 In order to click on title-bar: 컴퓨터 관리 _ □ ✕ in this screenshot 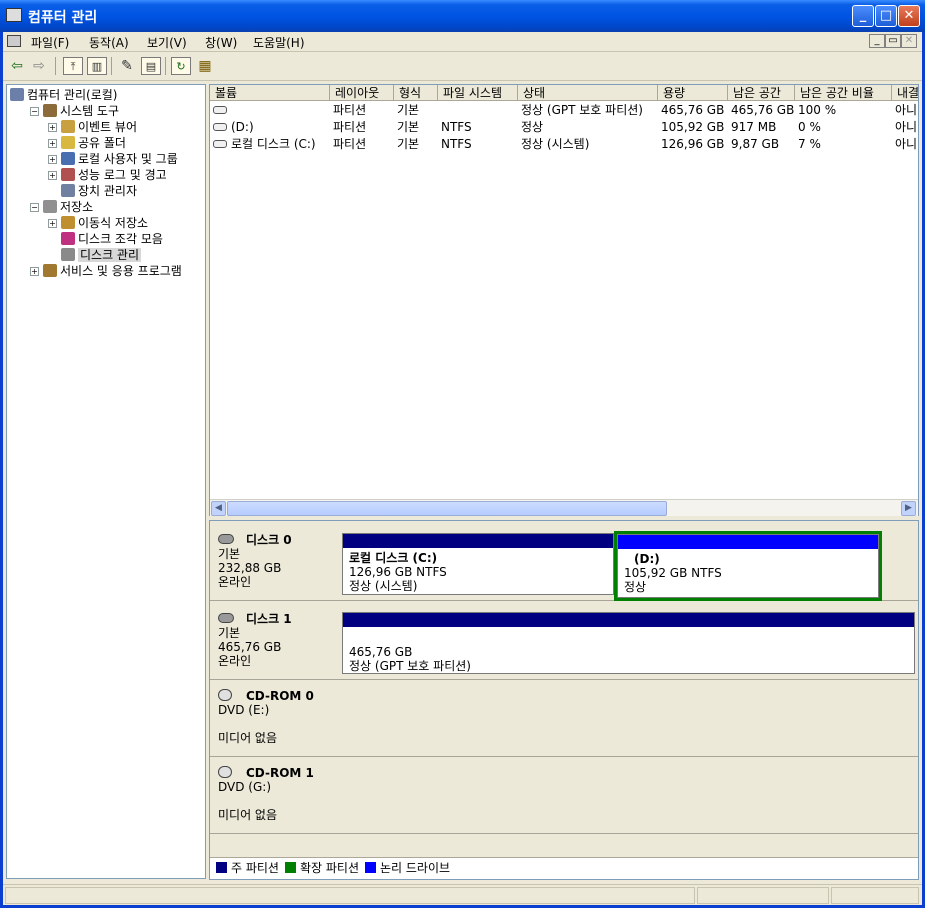, I will do `click(462, 16)`.